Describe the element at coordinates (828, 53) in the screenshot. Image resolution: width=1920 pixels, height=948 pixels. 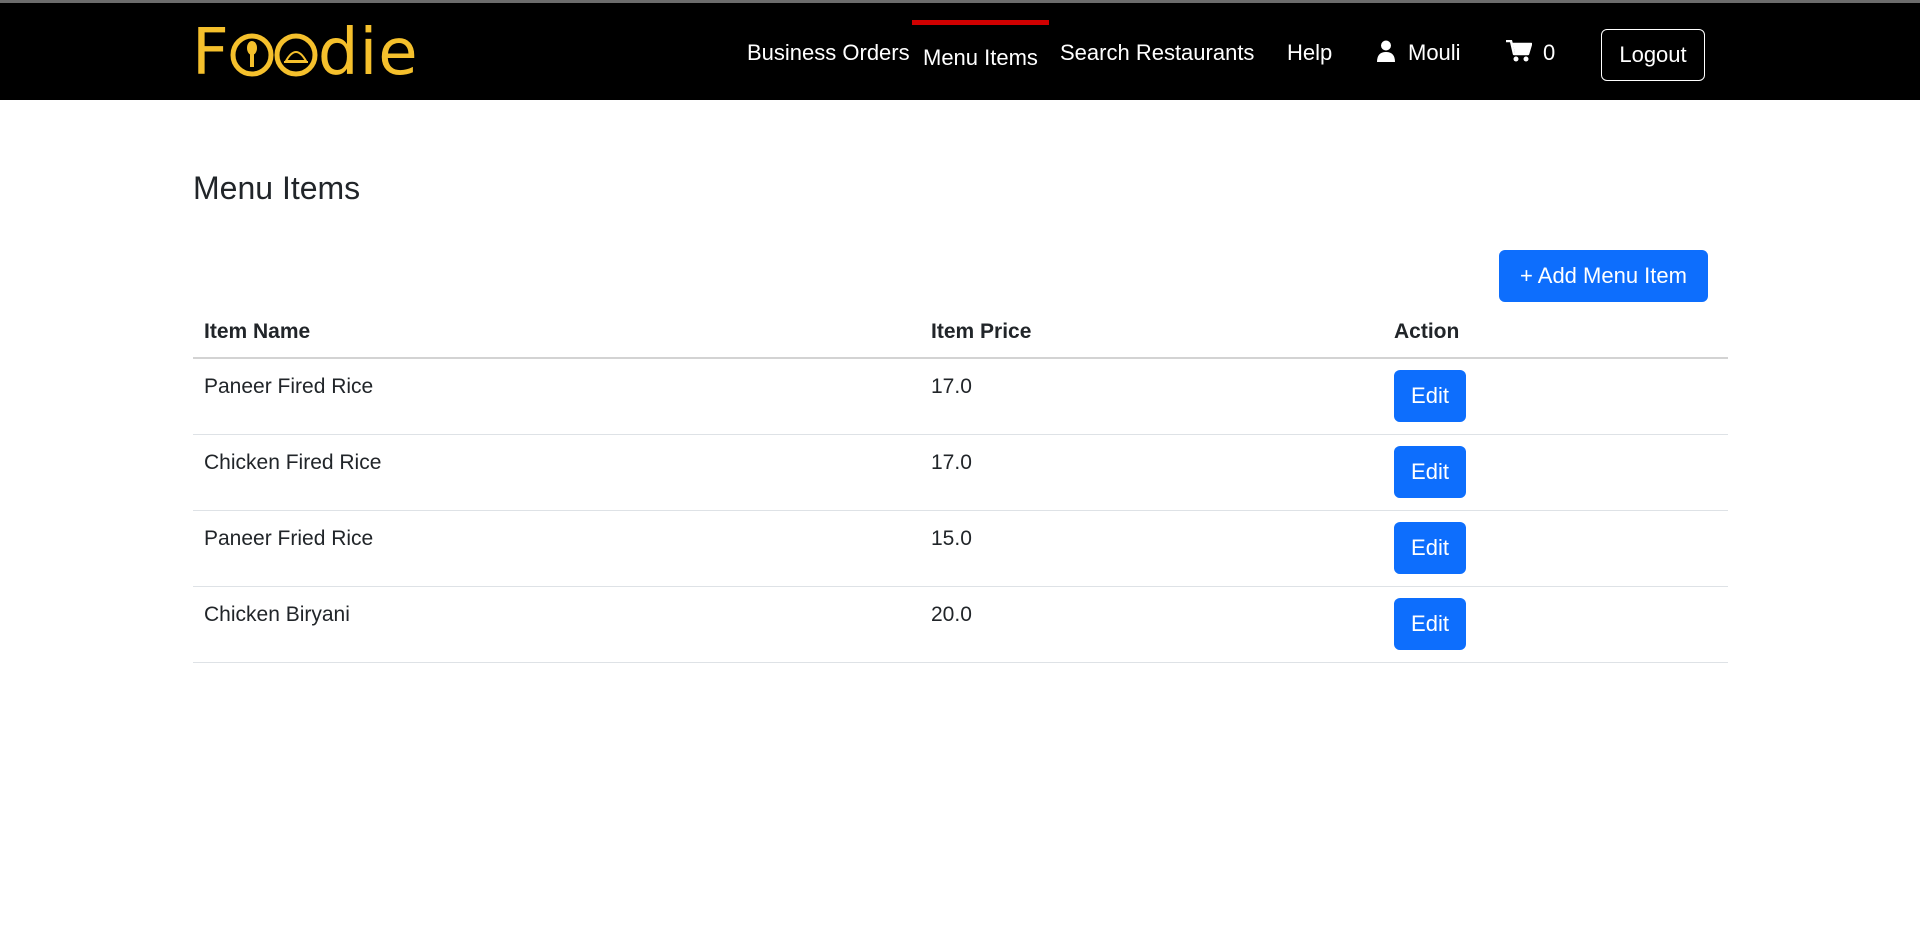
I see `nav-business-orders: Business Orders` at that location.